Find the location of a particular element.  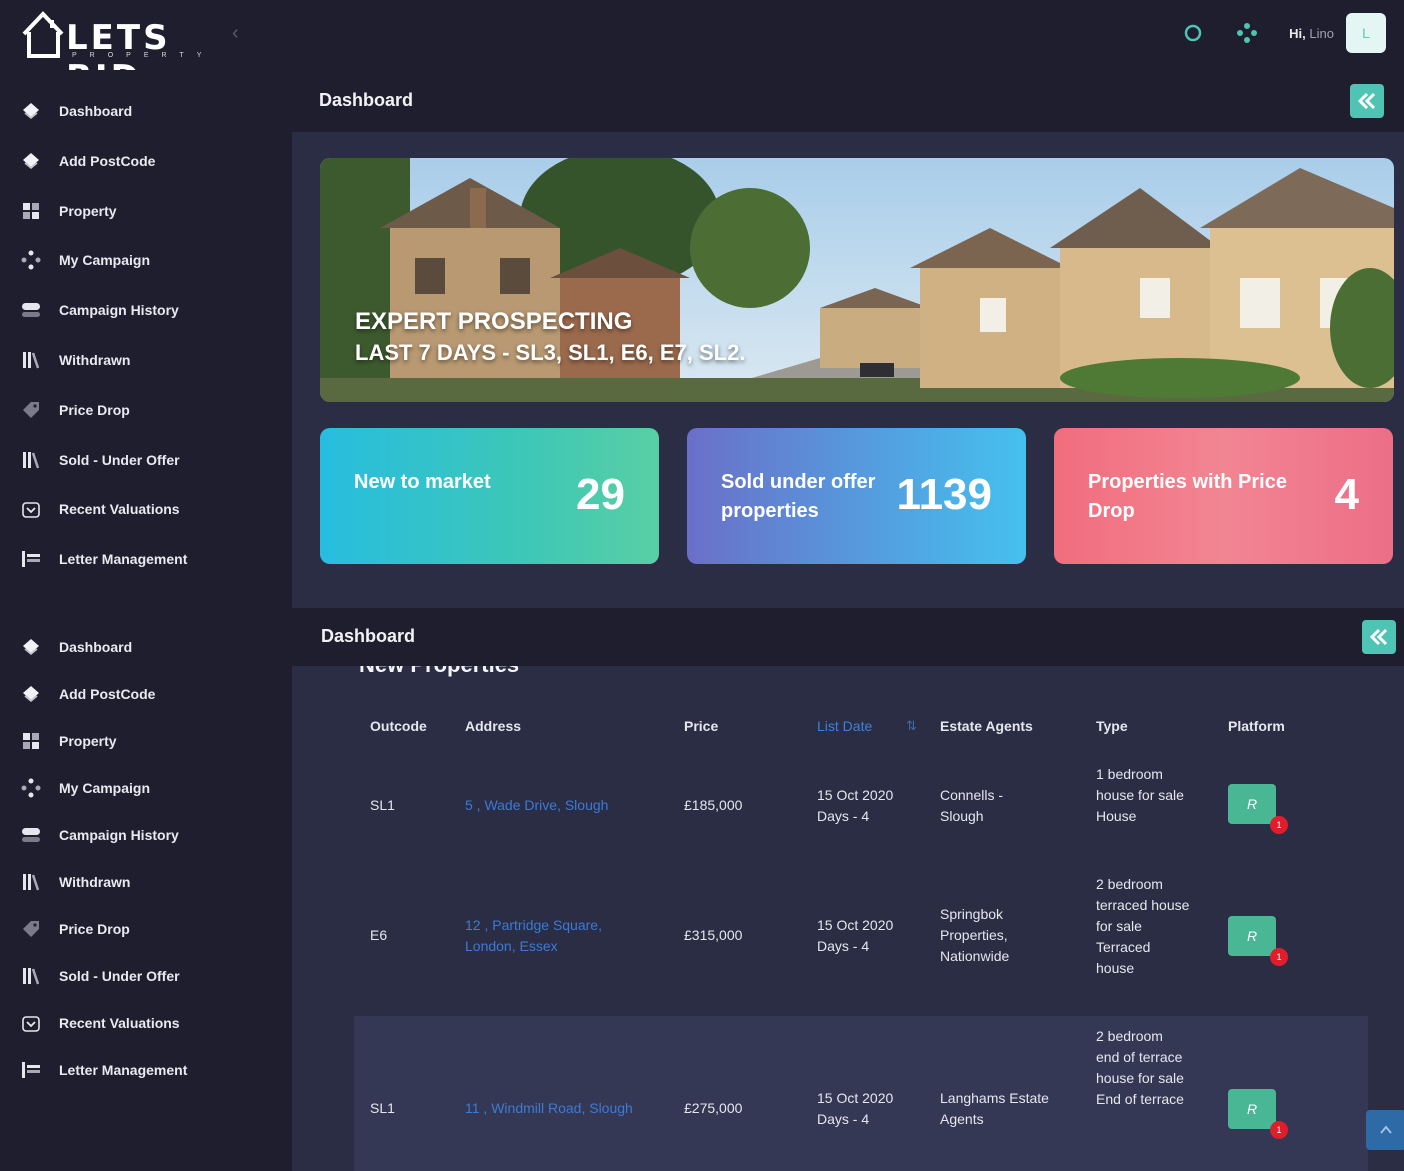

address-link: 12 , Partridge Square, London, Essex is located at coordinates (555, 936).